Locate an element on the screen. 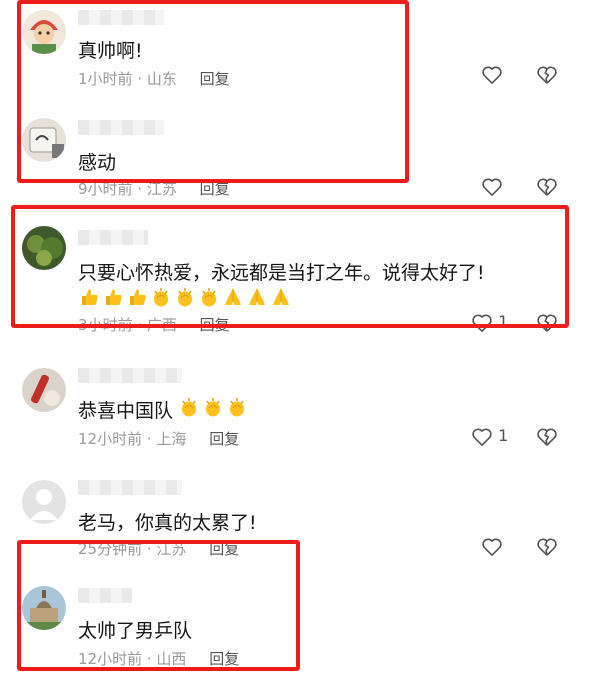 The width and height of the screenshot is (600, 686). comment-item: 感动 9小时前 · 江苏 回复 is located at coordinates (300, 160).